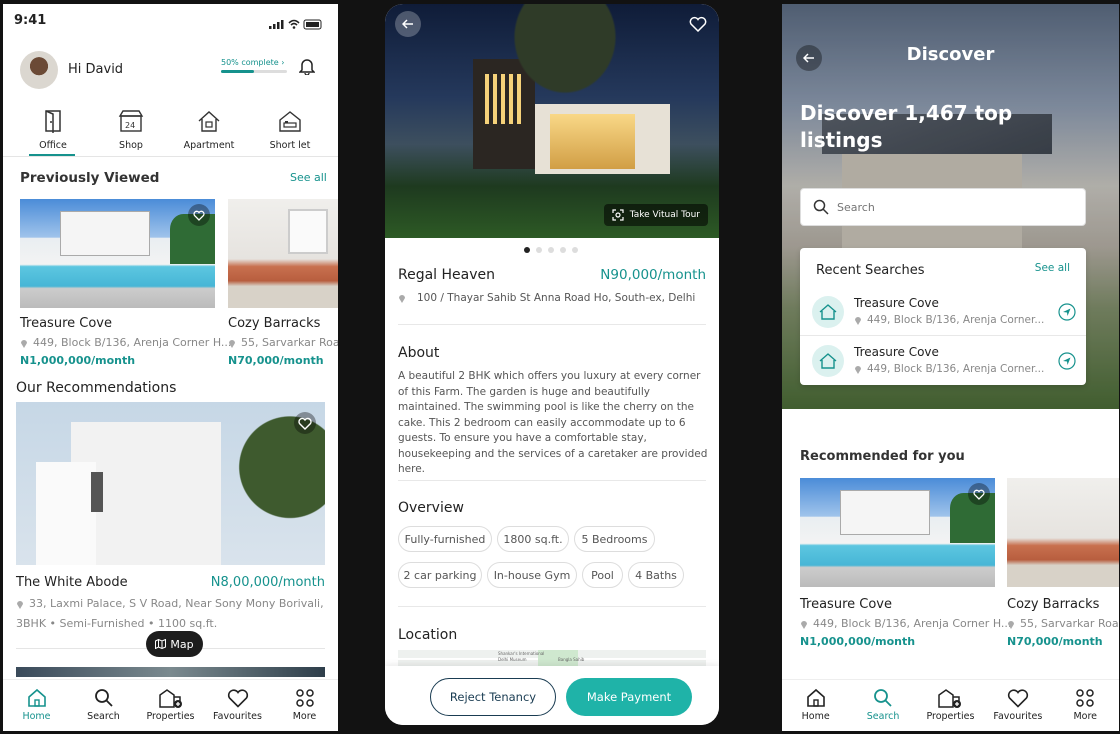  What do you see at coordinates (53, 130) in the screenshot?
I see `category-office: Office` at bounding box center [53, 130].